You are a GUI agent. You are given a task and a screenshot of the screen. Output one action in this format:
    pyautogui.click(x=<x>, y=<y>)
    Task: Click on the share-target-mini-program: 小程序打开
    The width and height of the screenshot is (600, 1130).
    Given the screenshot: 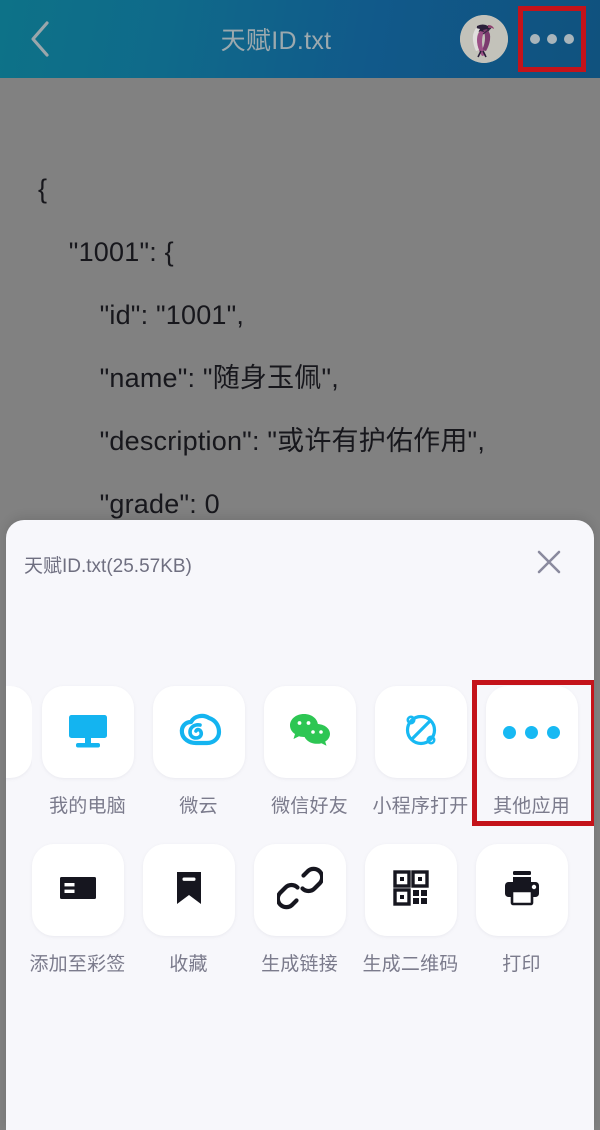 What is the action you would take?
    pyautogui.click(x=420, y=752)
    